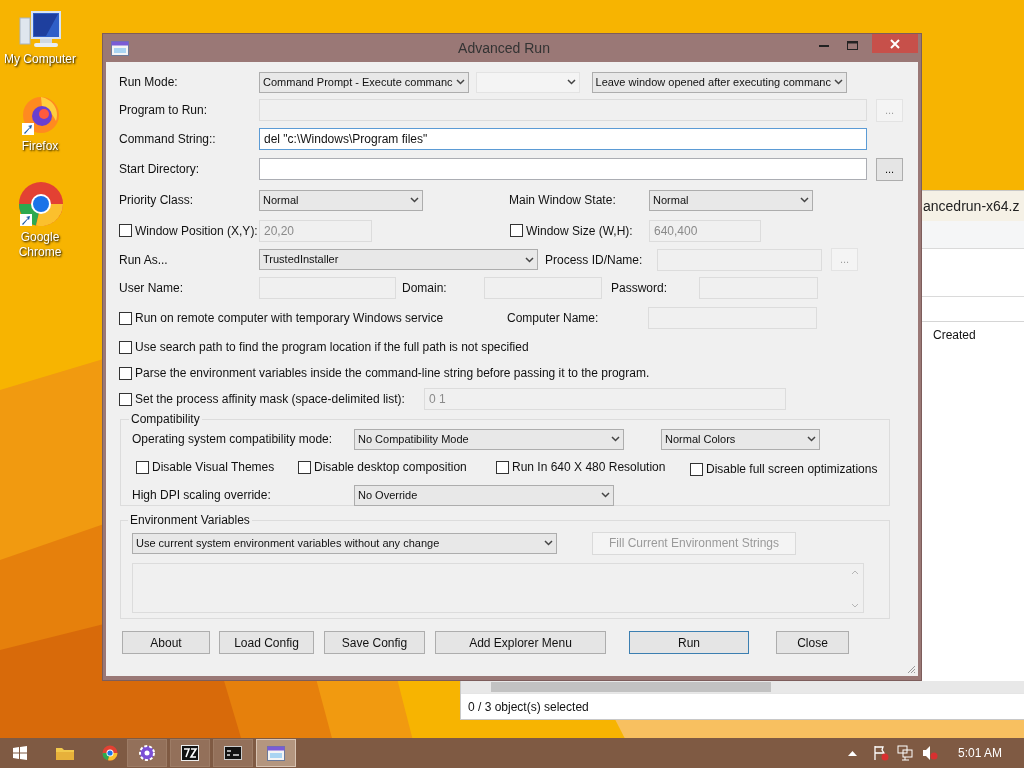 This screenshot has width=1024, height=768. Describe the element at coordinates (504, 48) in the screenshot. I see `window-title: Advanced Run` at that location.